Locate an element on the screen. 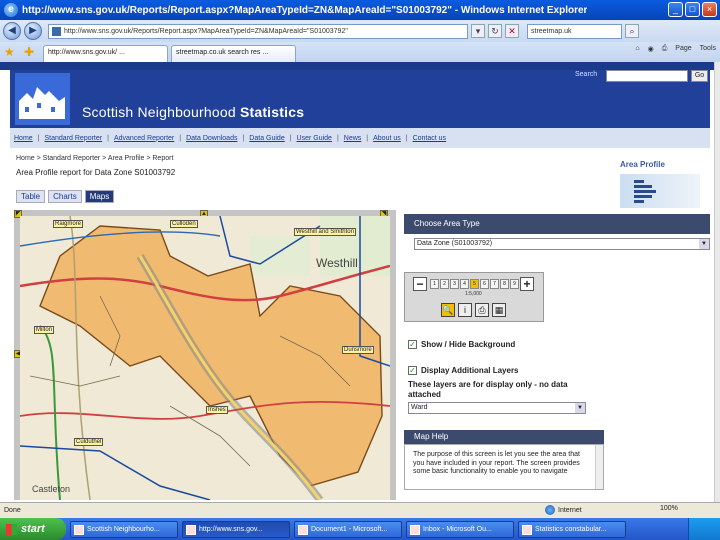  site-search-input is located at coordinates (647, 76).